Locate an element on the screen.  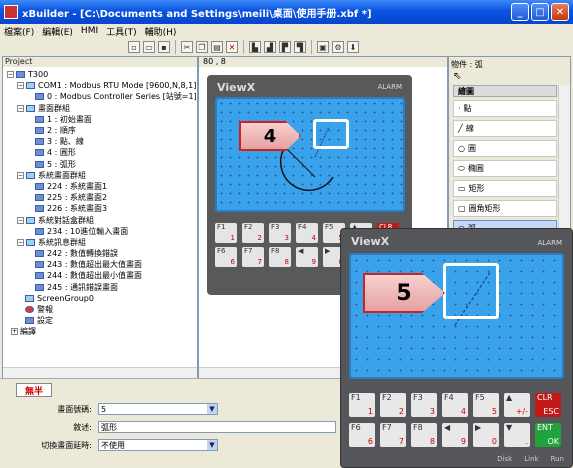
page-mode-button: 無半 is located at coordinates (34, 390).